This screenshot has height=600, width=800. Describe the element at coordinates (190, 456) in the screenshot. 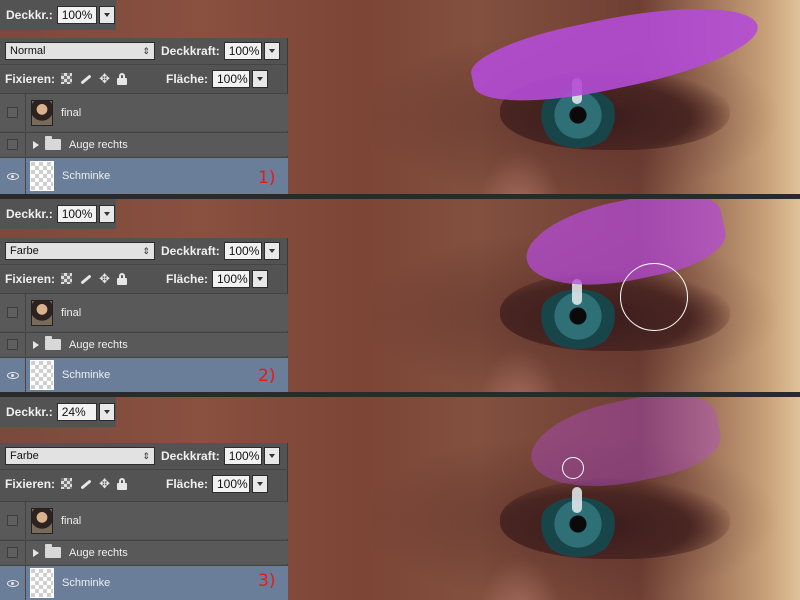

I see `deckkraft-label: Deckkraft:` at that location.